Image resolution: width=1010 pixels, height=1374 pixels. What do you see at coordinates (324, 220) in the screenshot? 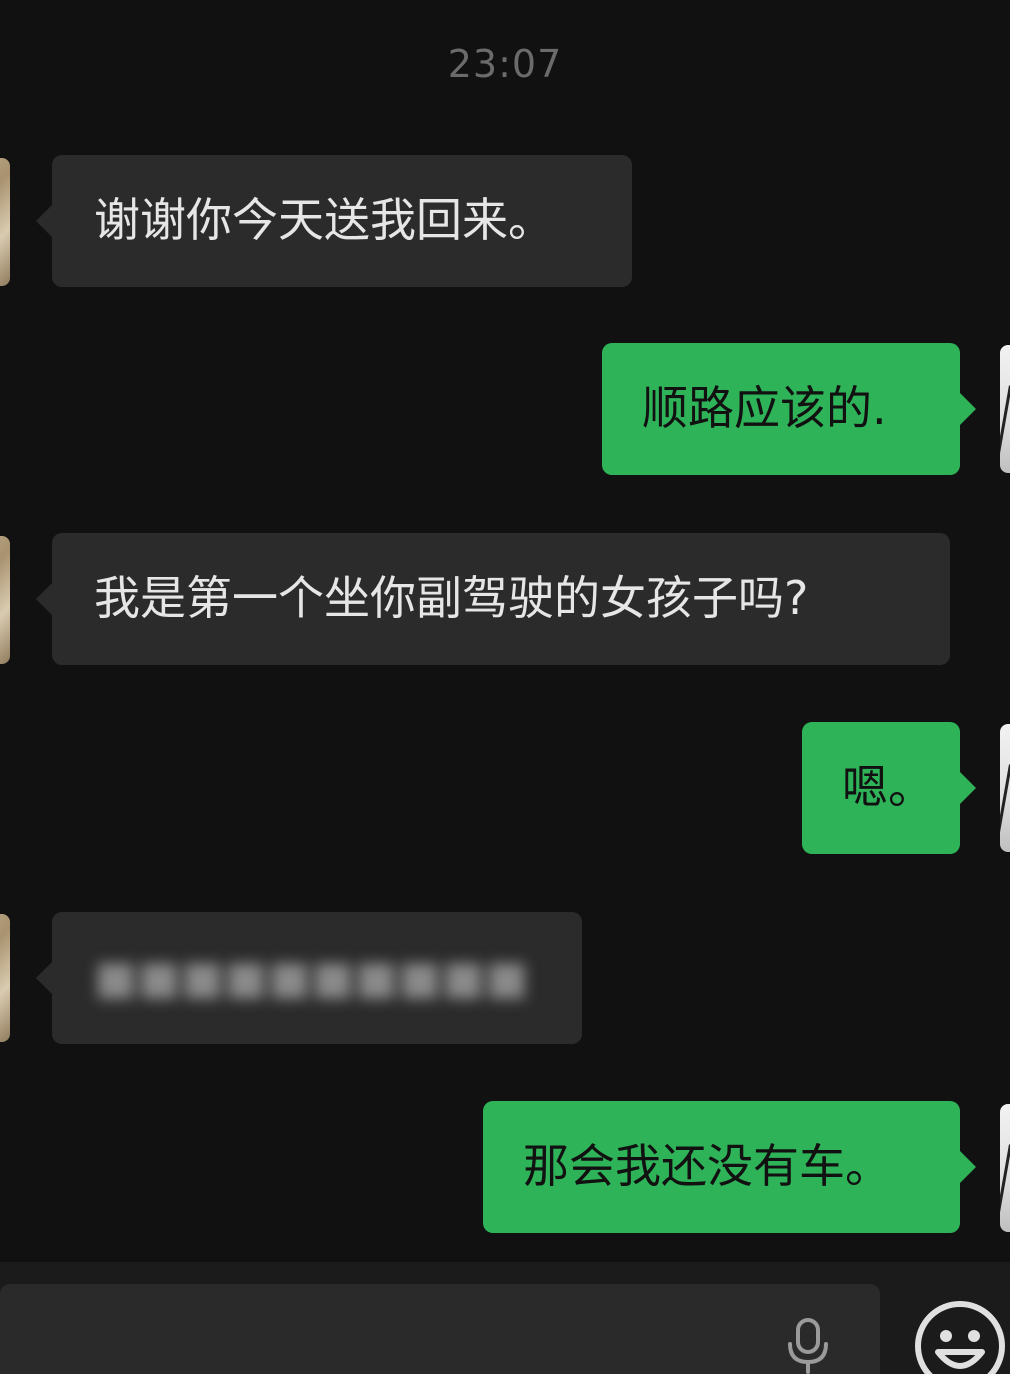
I see `message-text: 谢谢你今天送我回来。` at bounding box center [324, 220].